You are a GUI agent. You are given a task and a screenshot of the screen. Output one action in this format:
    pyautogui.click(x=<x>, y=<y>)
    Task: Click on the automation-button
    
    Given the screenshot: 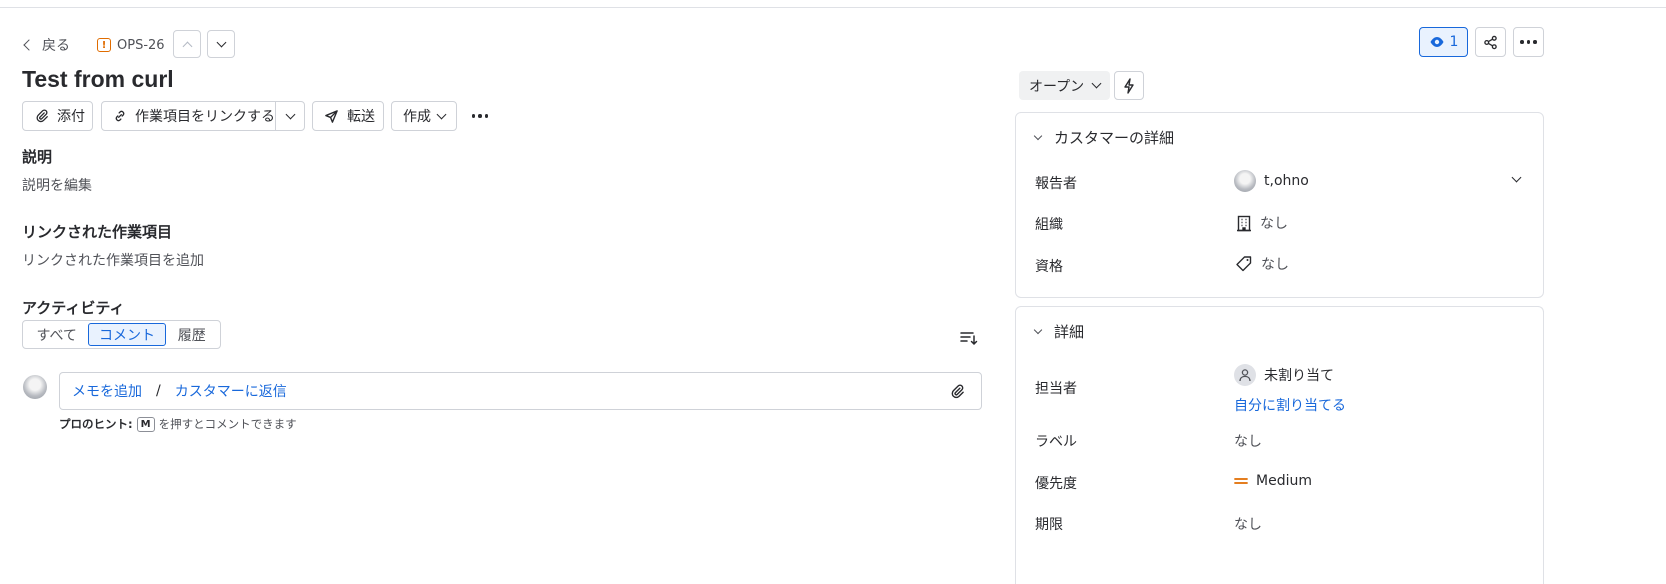 What is the action you would take?
    pyautogui.click(x=1129, y=85)
    